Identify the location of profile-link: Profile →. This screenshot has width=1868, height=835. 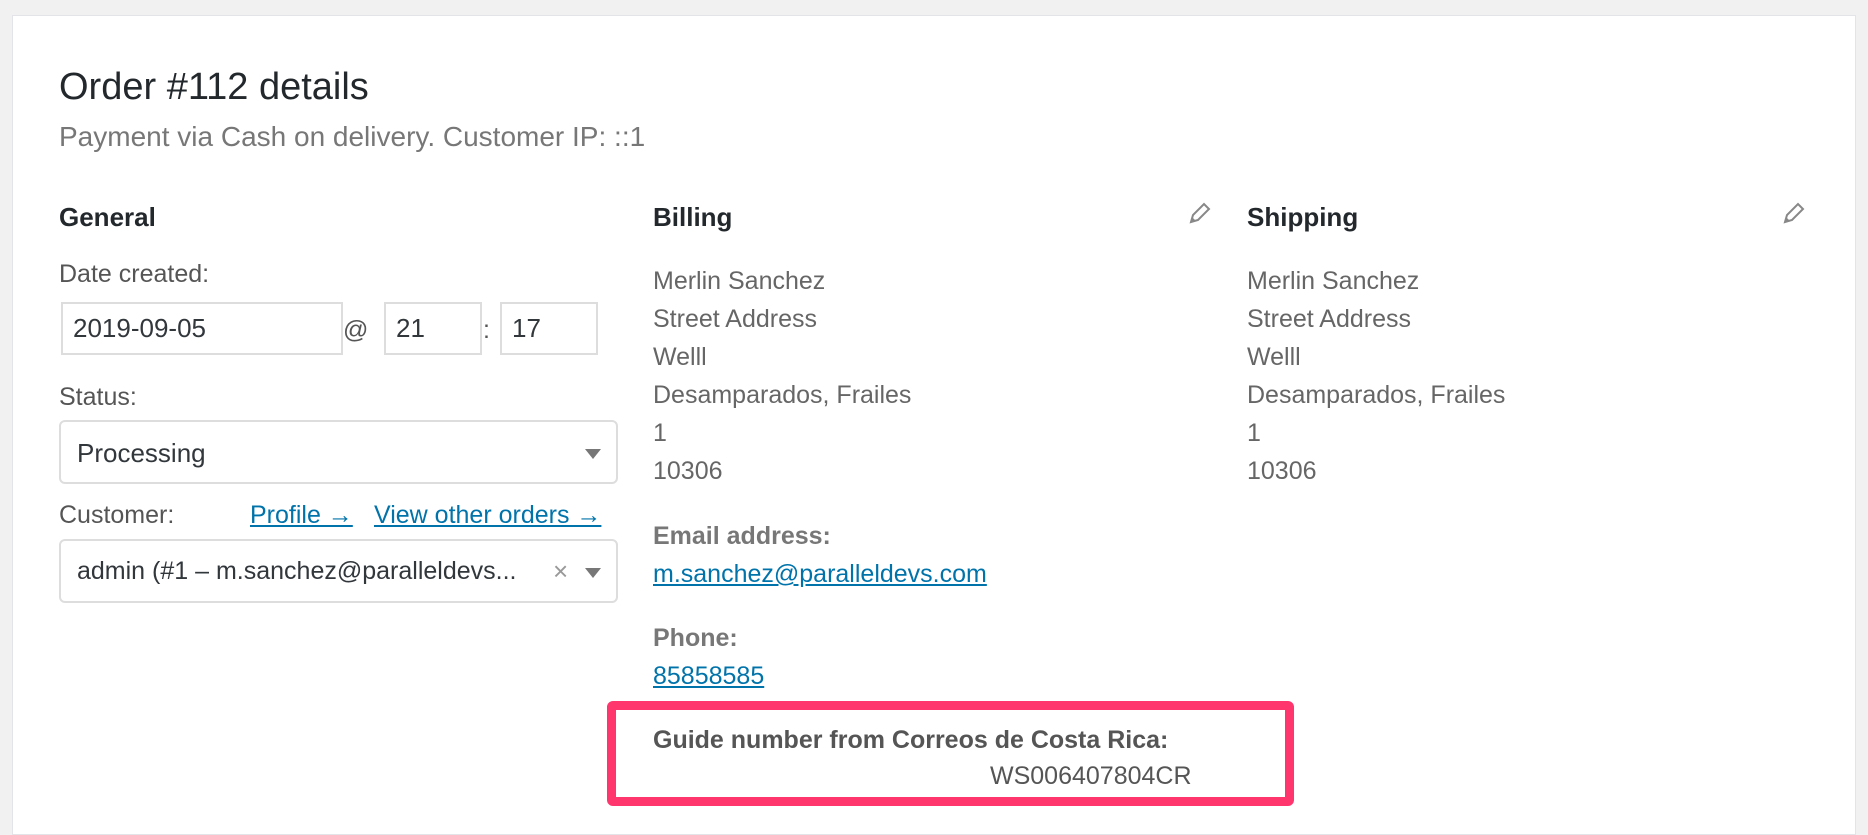
(301, 515).